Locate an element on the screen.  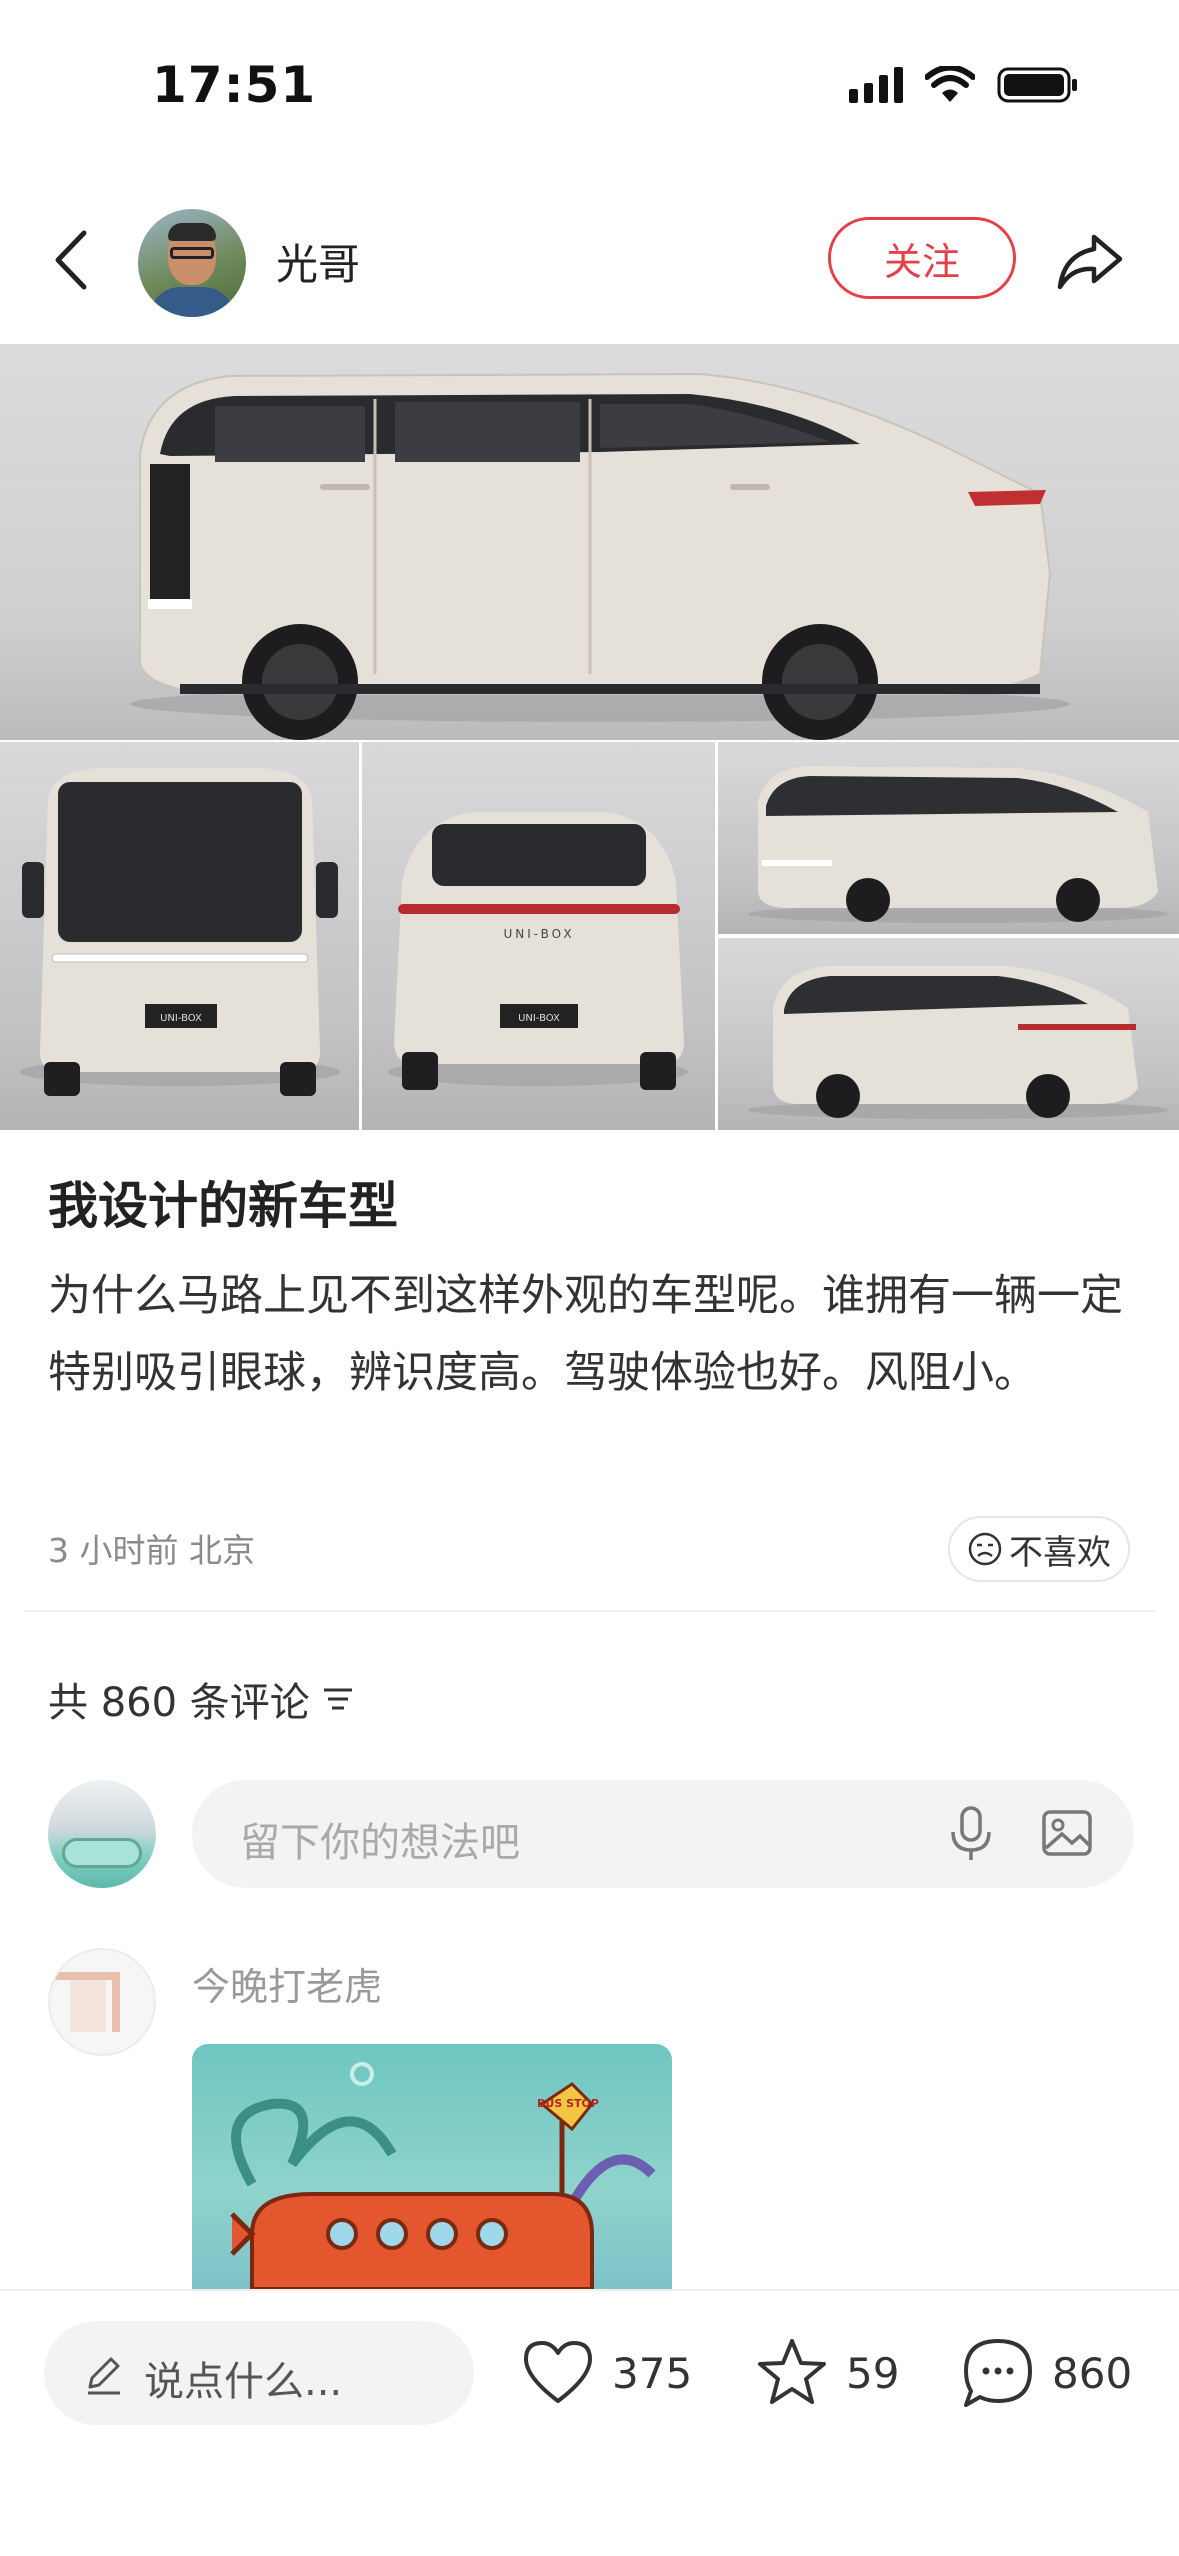
comment-count-label: 共 860 条评论 is located at coordinates (179, 1703).